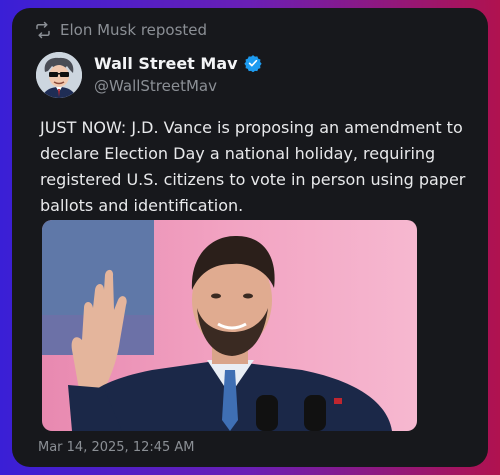 This screenshot has width=500, height=475. I want to click on repost-indicator: Elon Musk reposted, so click(120, 30).